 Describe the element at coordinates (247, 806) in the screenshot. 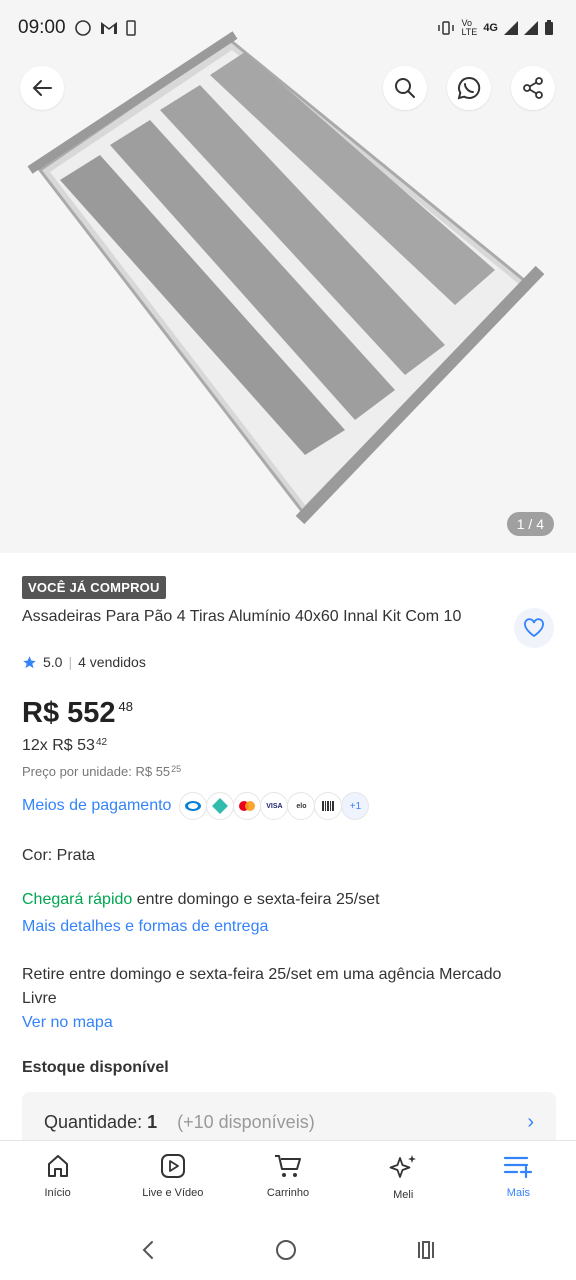

I see `mastercard-icon` at that location.